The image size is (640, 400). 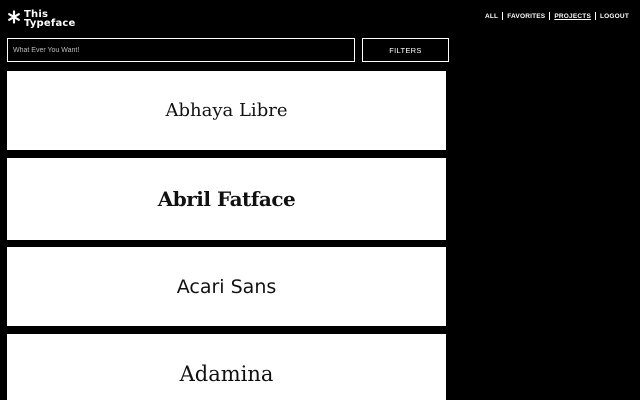 I want to click on nav-favorites: FAVORITES, so click(x=526, y=16).